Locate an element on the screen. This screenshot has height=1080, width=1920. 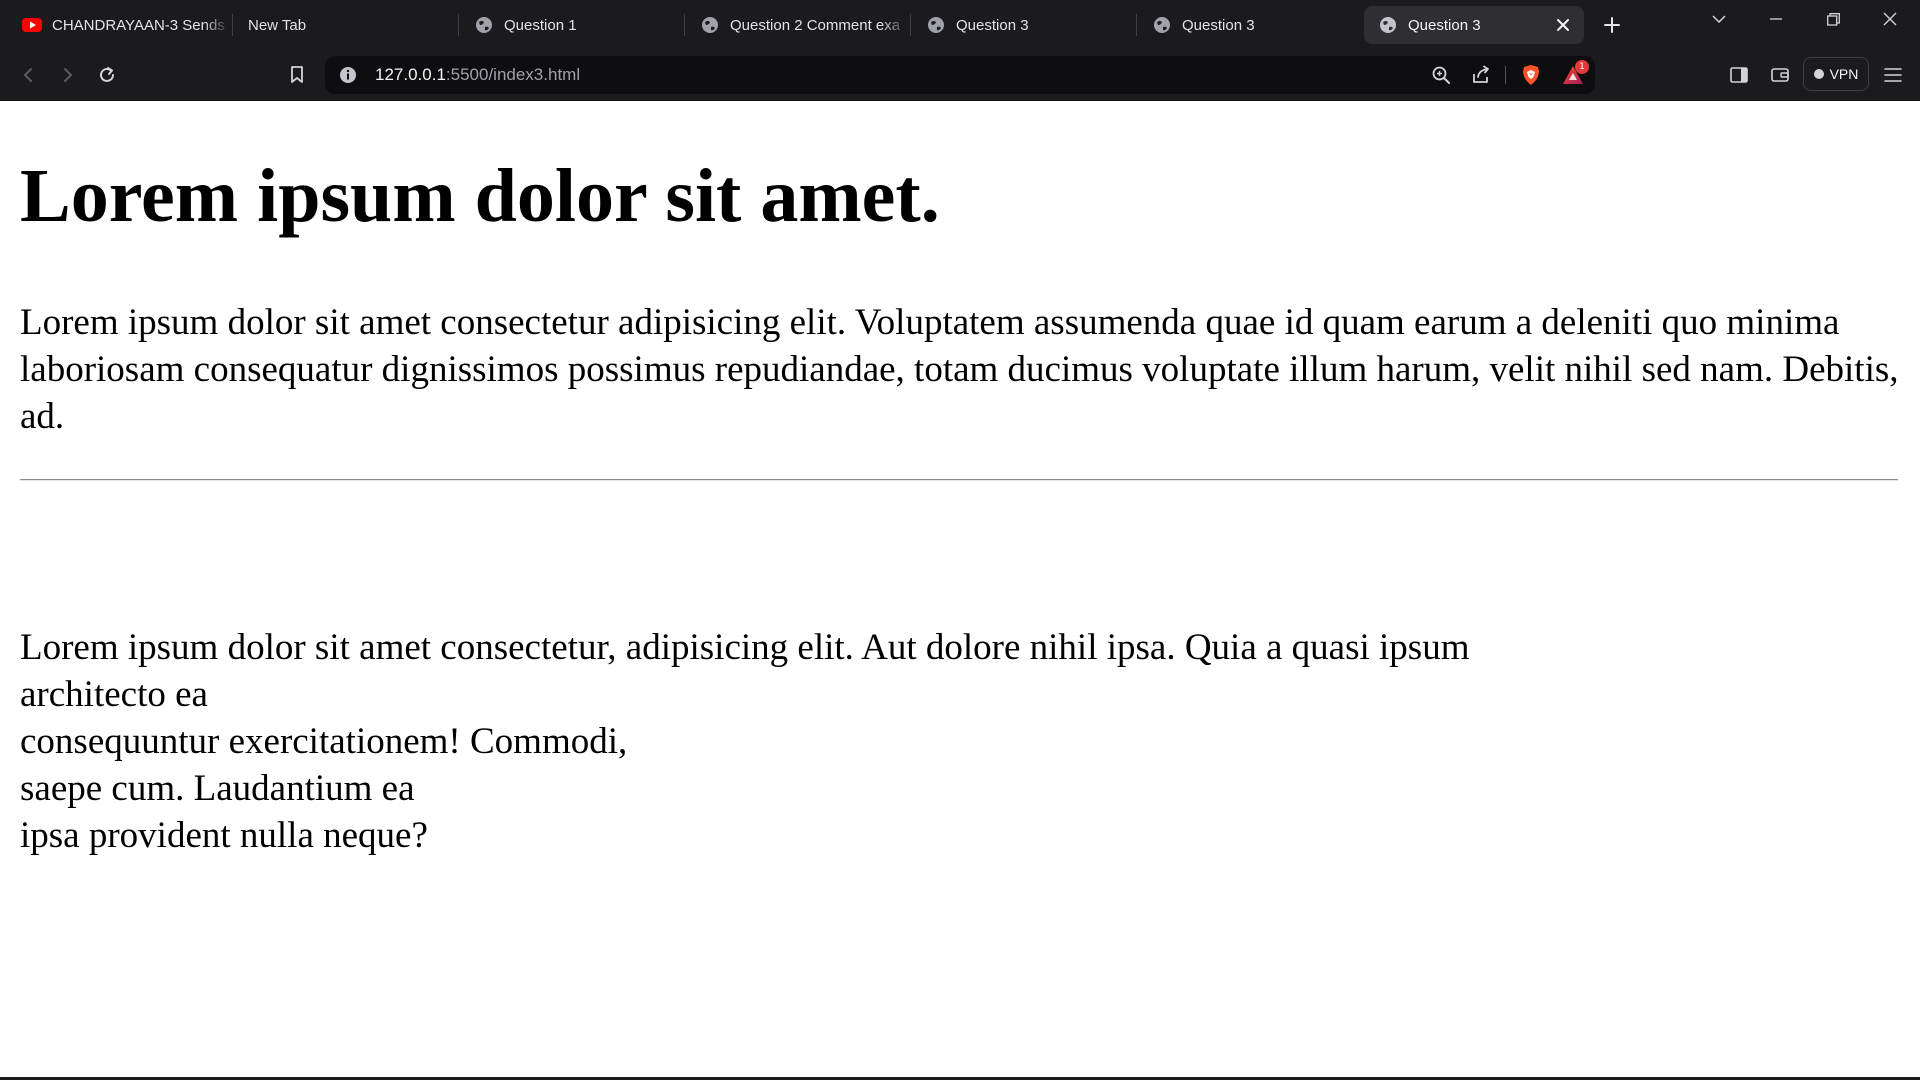
tab-question-1: Question 1 is located at coordinates (571, 25).